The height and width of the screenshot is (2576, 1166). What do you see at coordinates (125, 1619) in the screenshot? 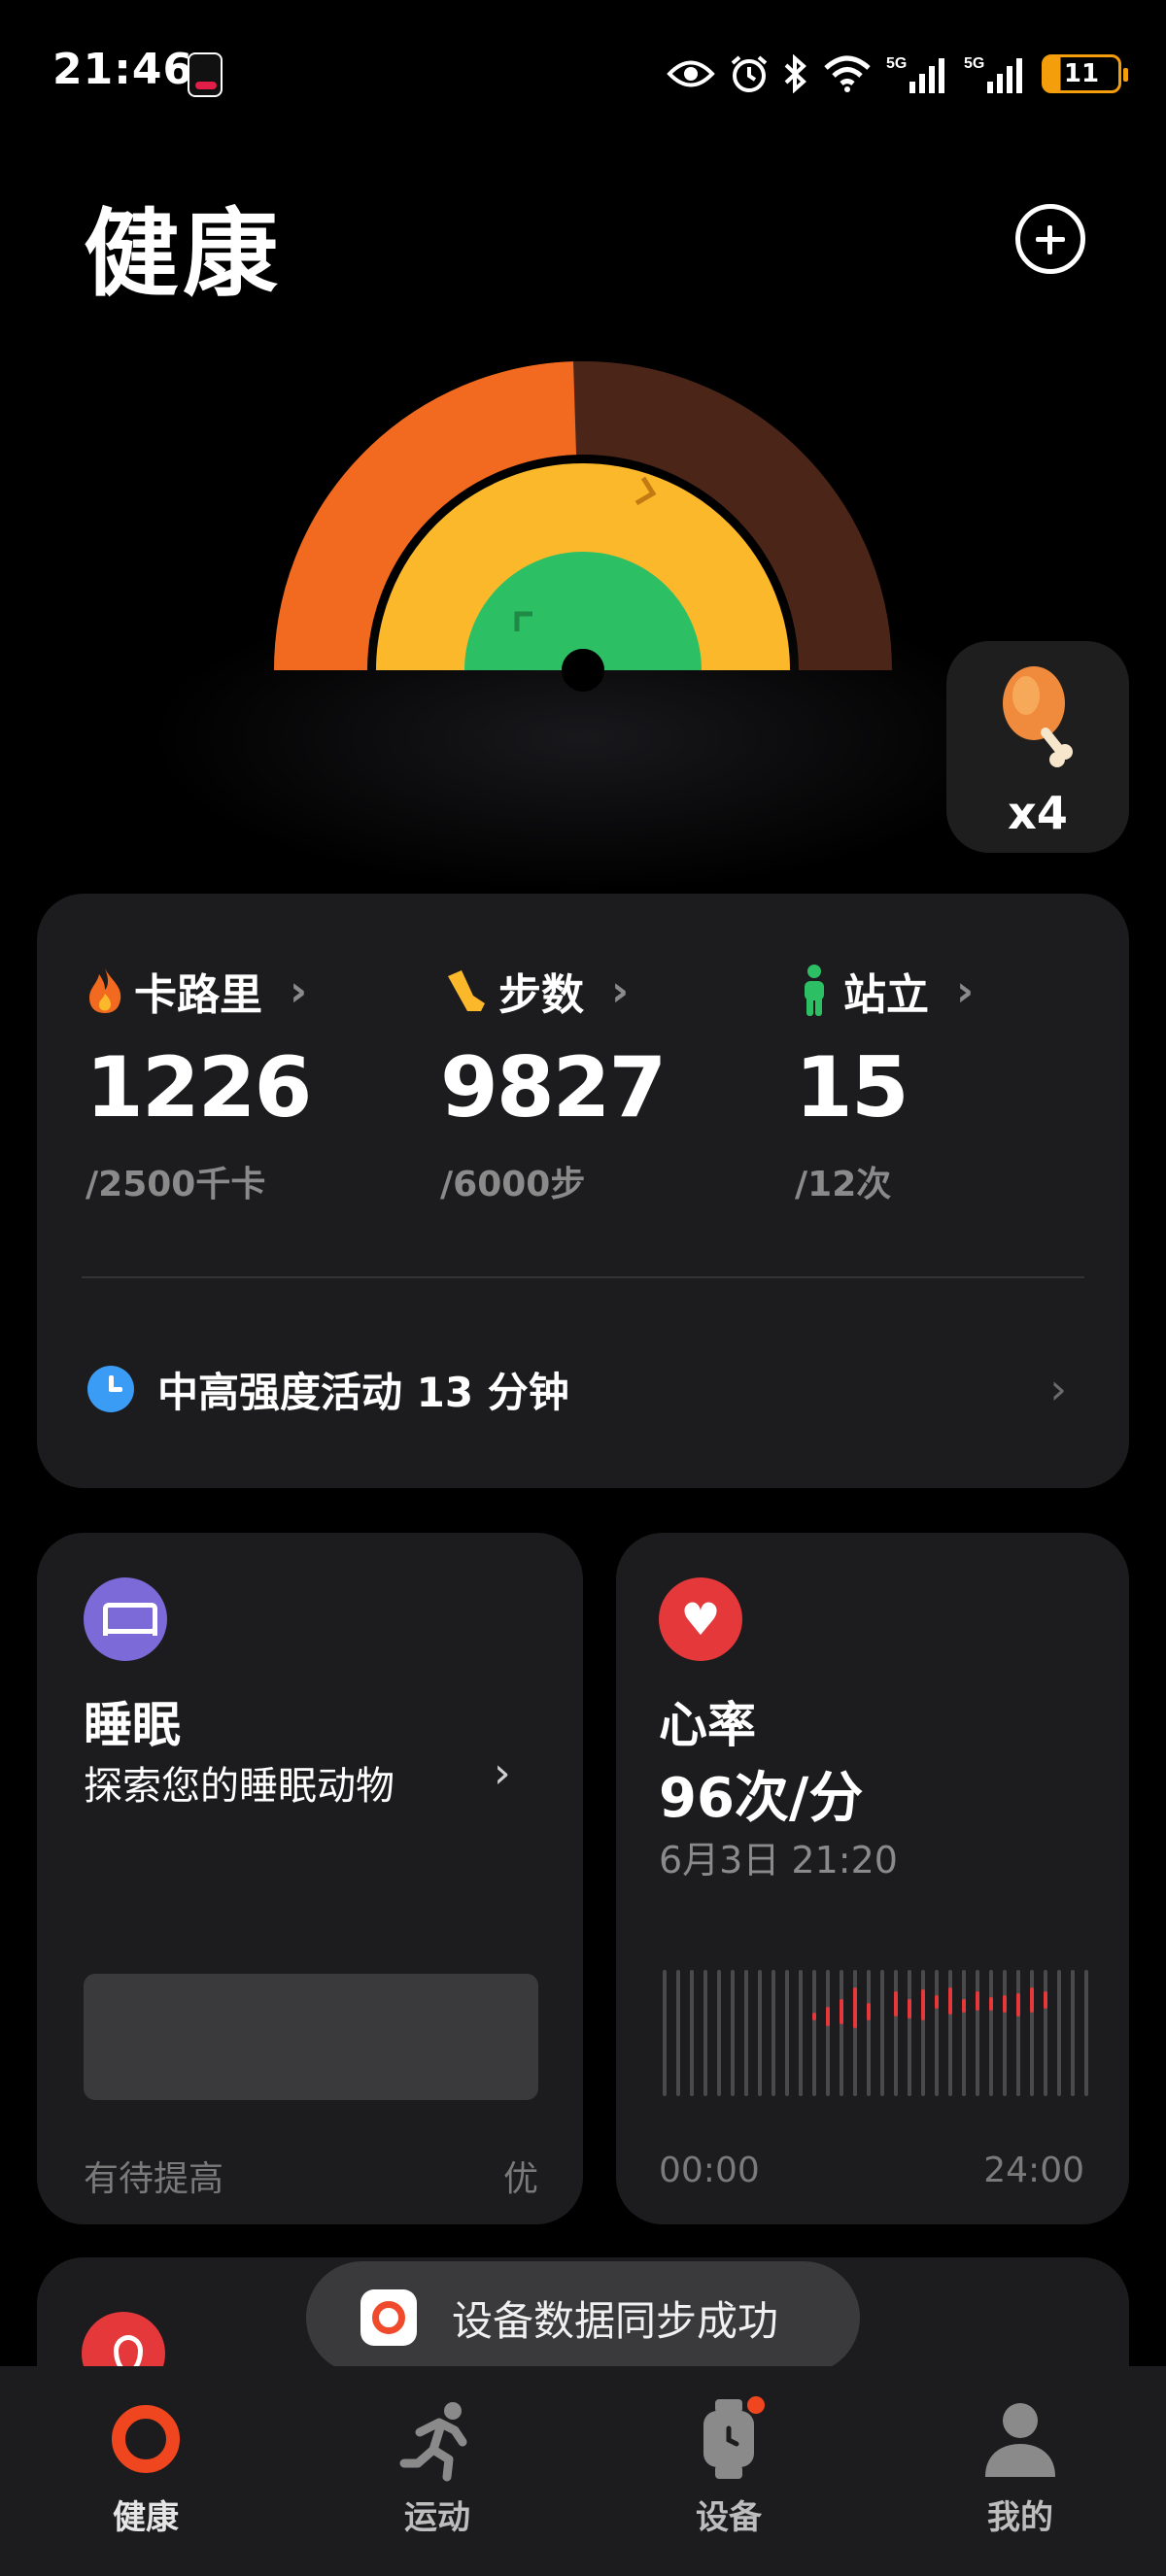
I see `bed-icon` at bounding box center [125, 1619].